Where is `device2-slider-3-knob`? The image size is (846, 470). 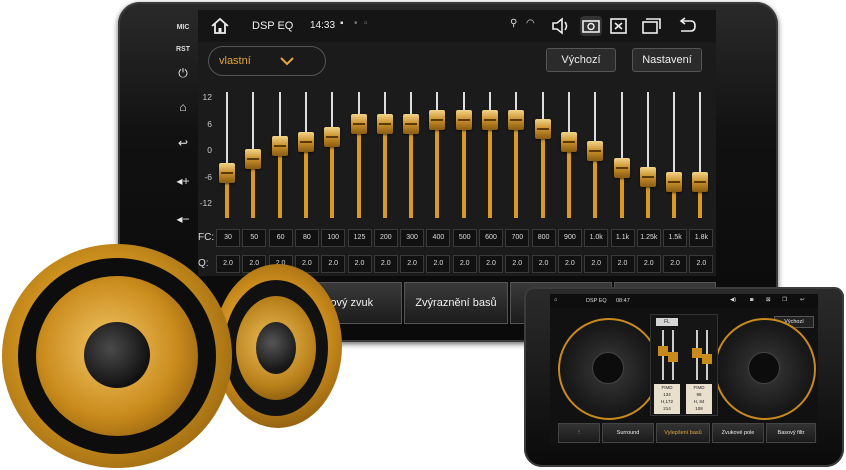 device2-slider-3-knob is located at coordinates (697, 353).